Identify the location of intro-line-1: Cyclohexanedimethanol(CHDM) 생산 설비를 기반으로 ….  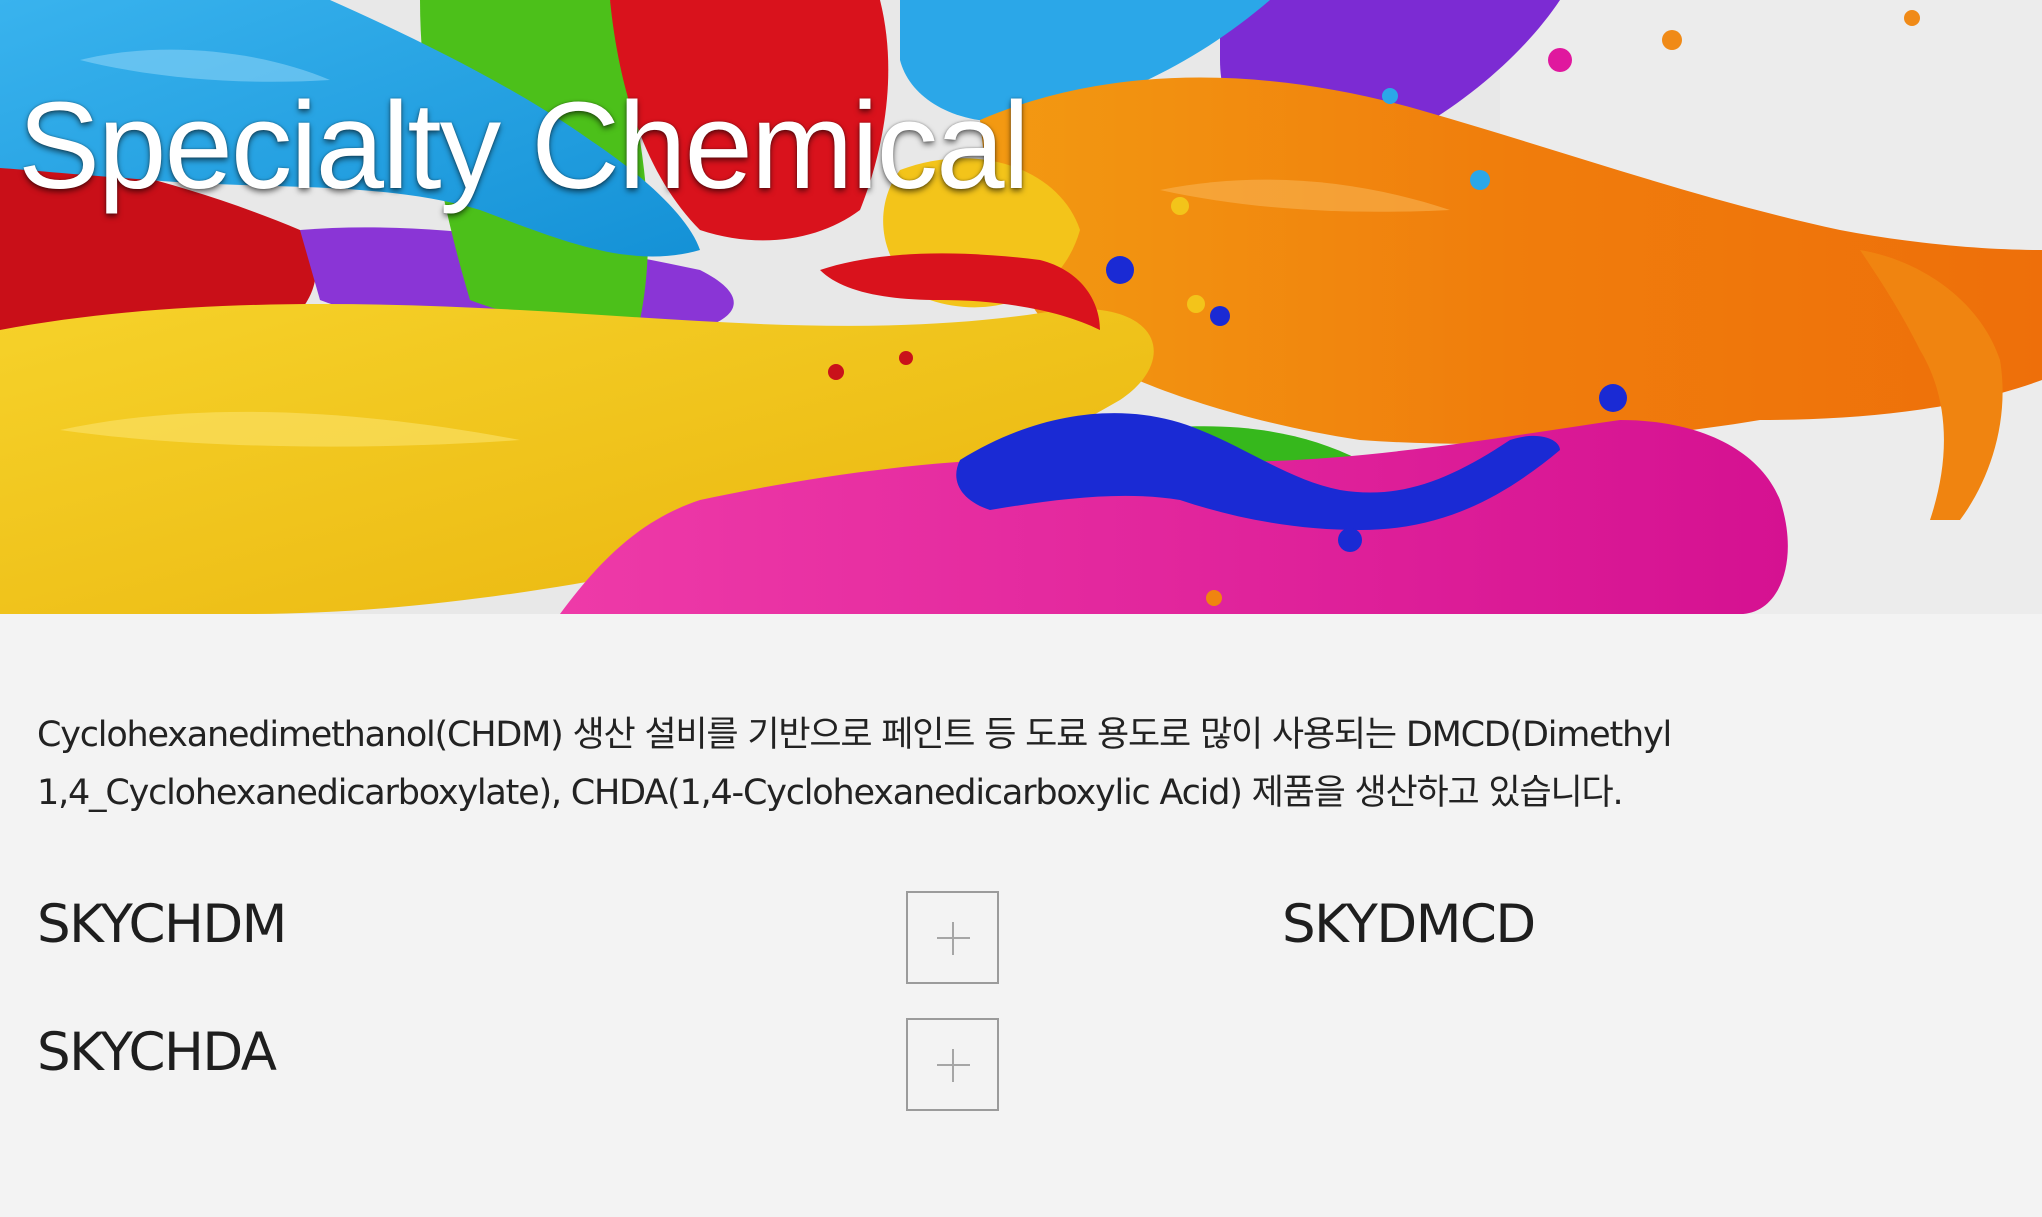
(854, 735).